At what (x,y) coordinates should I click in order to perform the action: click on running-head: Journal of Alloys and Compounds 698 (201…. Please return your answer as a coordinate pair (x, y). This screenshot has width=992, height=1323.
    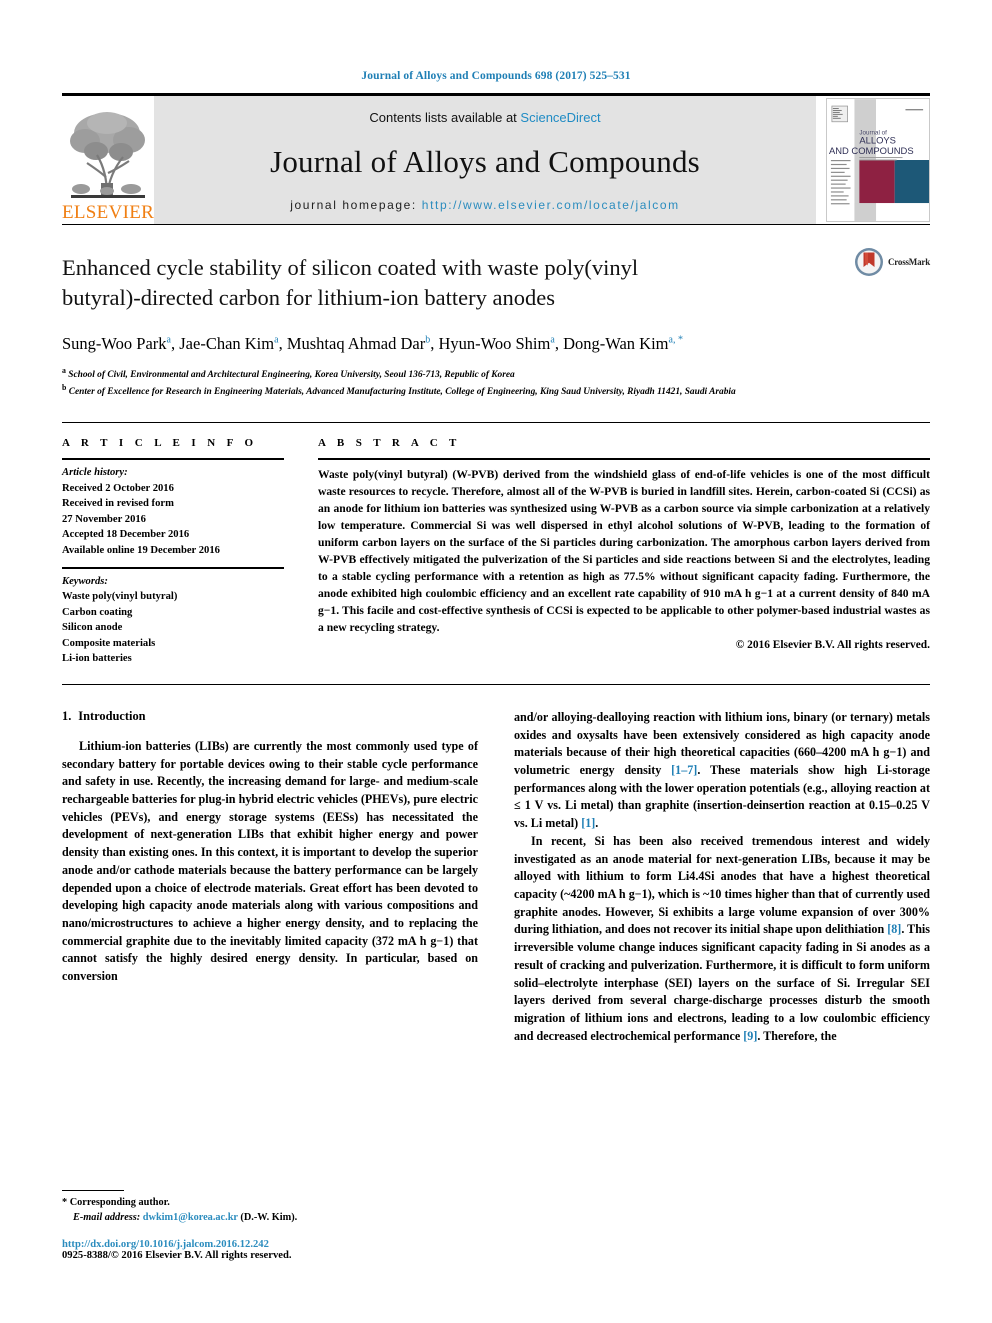
    Looking at the image, I should click on (496, 76).